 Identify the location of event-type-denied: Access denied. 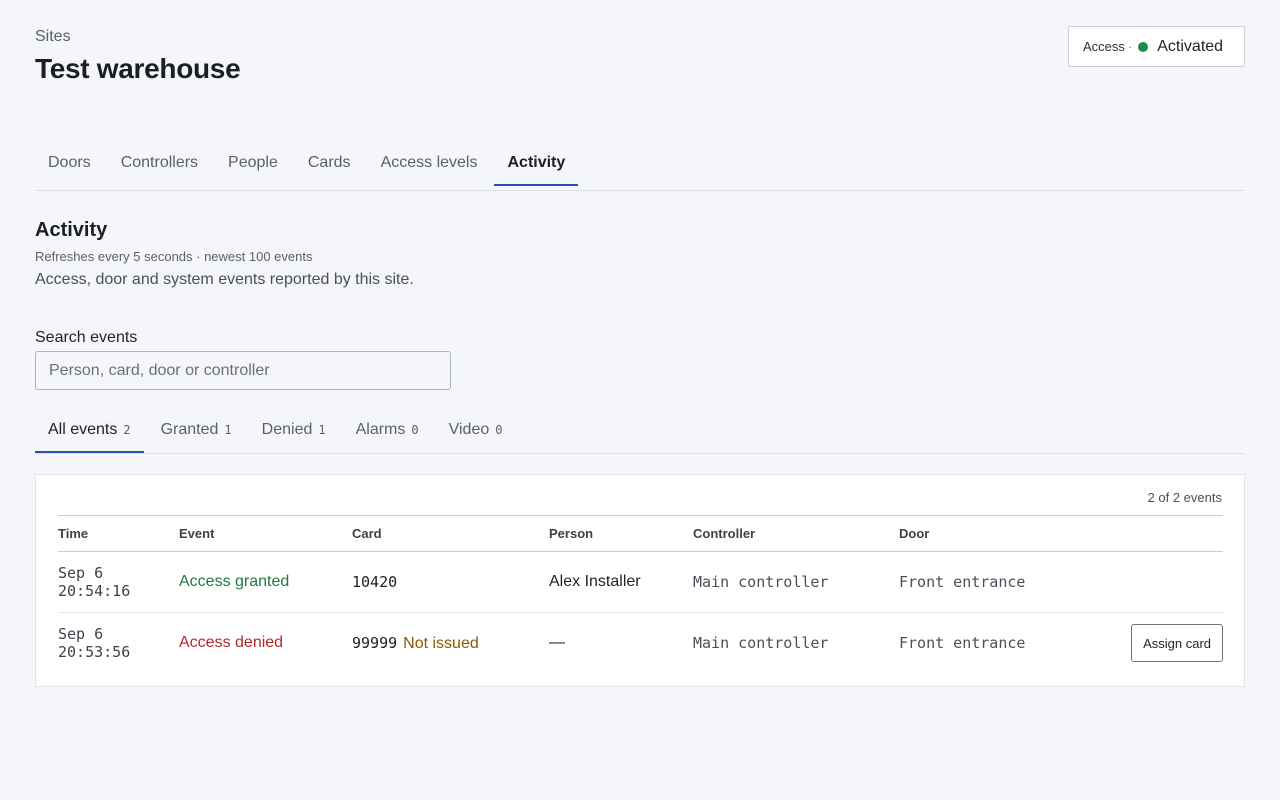
(231, 643).